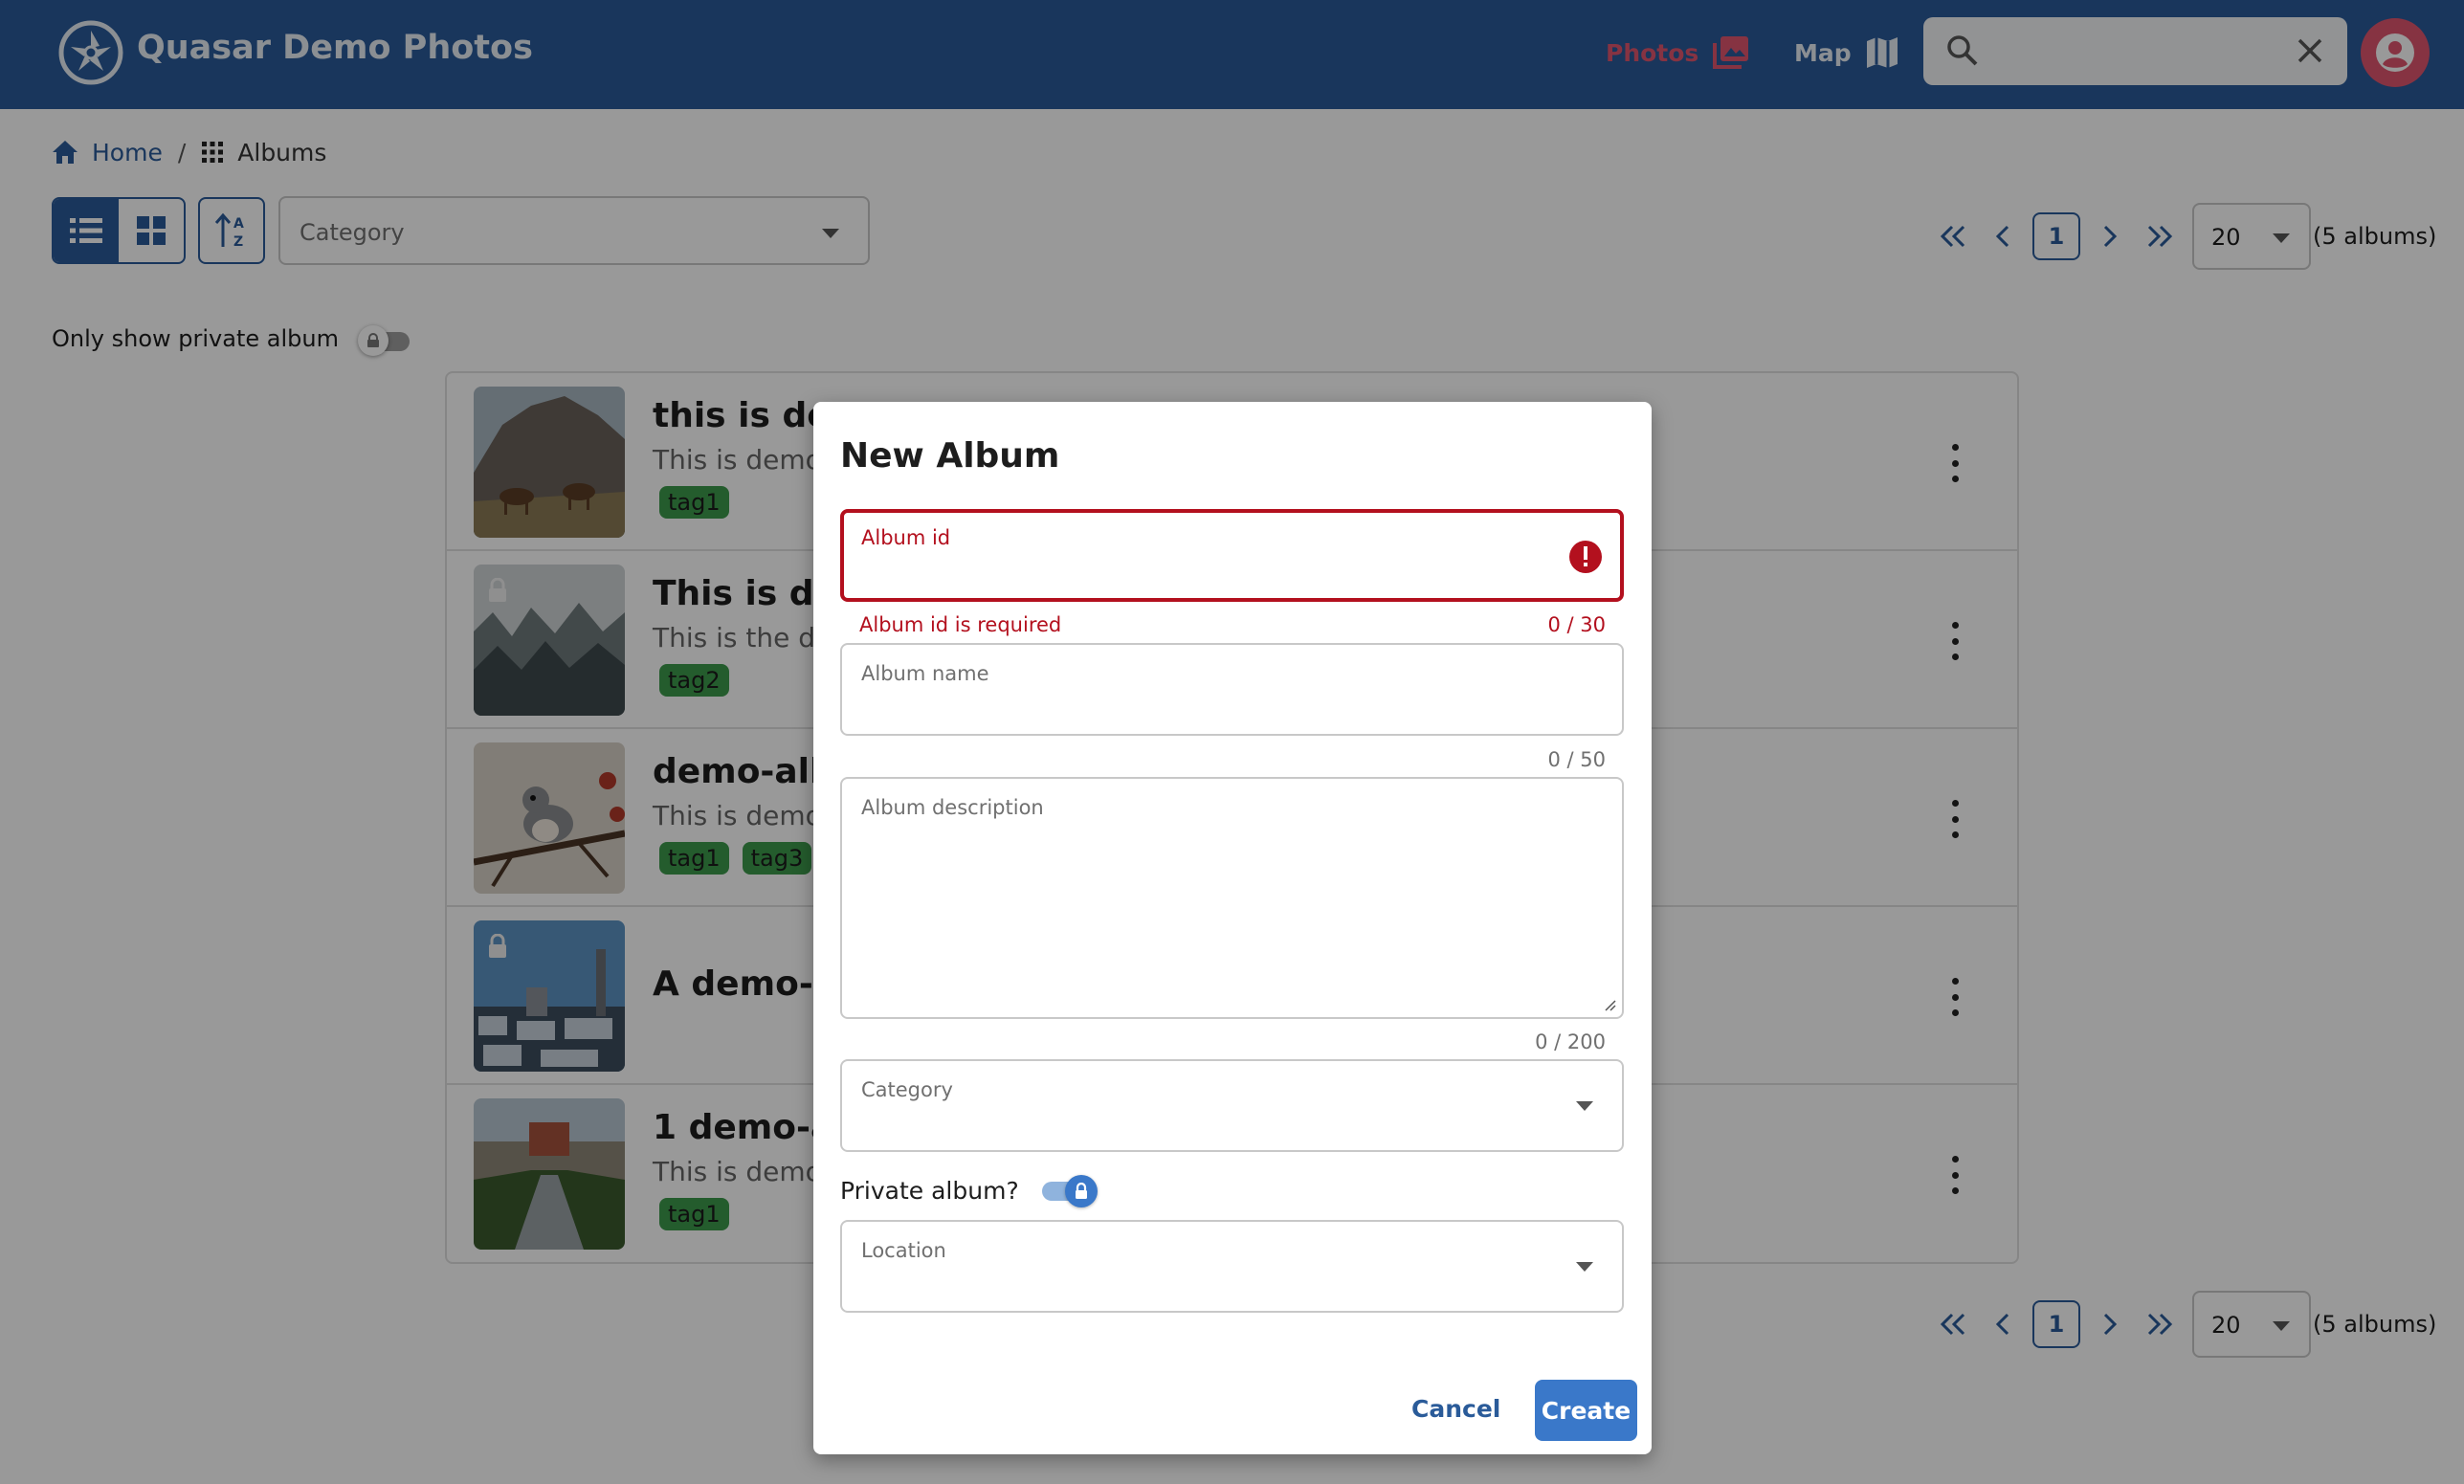  What do you see at coordinates (1072, 1190) in the screenshot?
I see `private-album-toggle` at bounding box center [1072, 1190].